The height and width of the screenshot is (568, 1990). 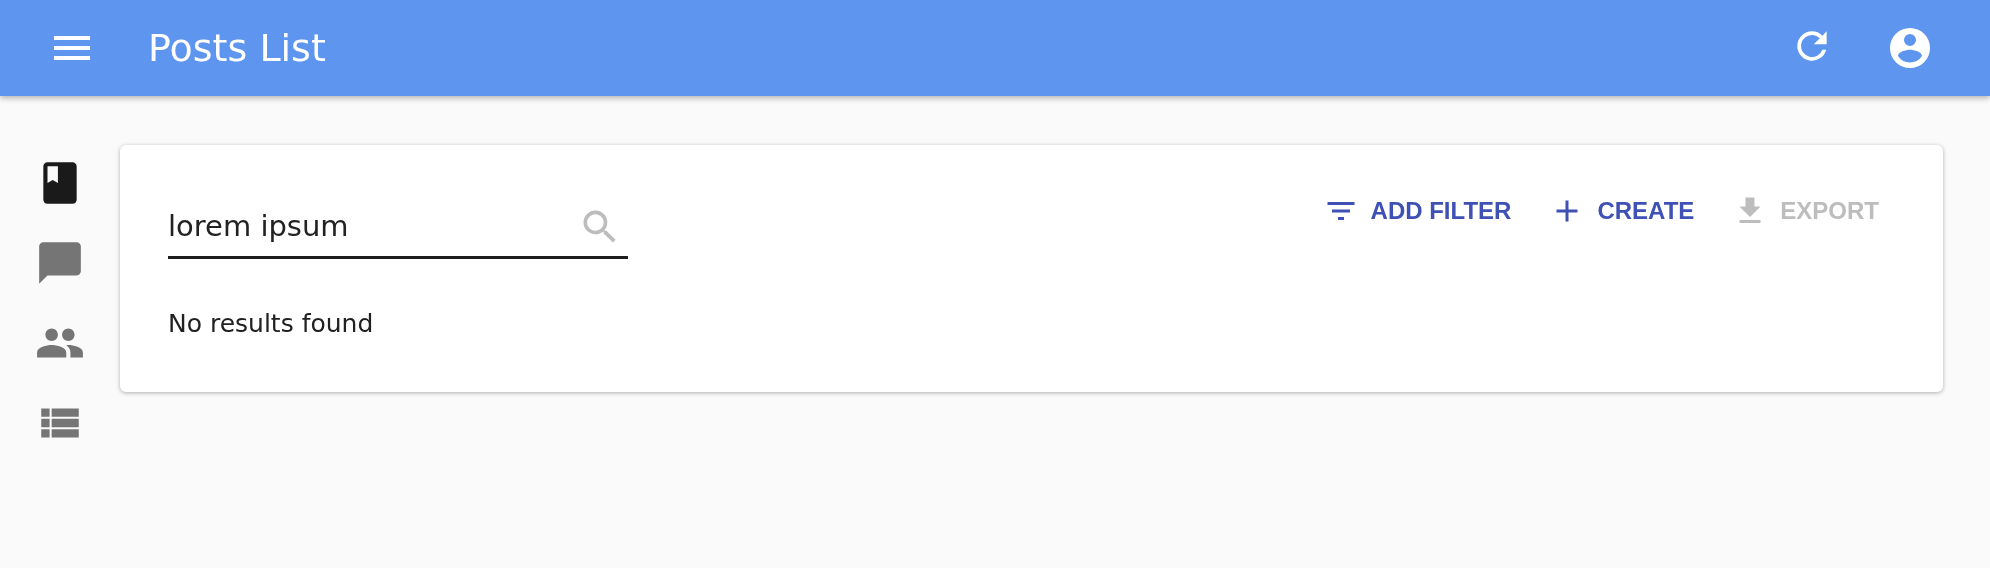 I want to click on create-button: CREATE, so click(x=1622, y=211).